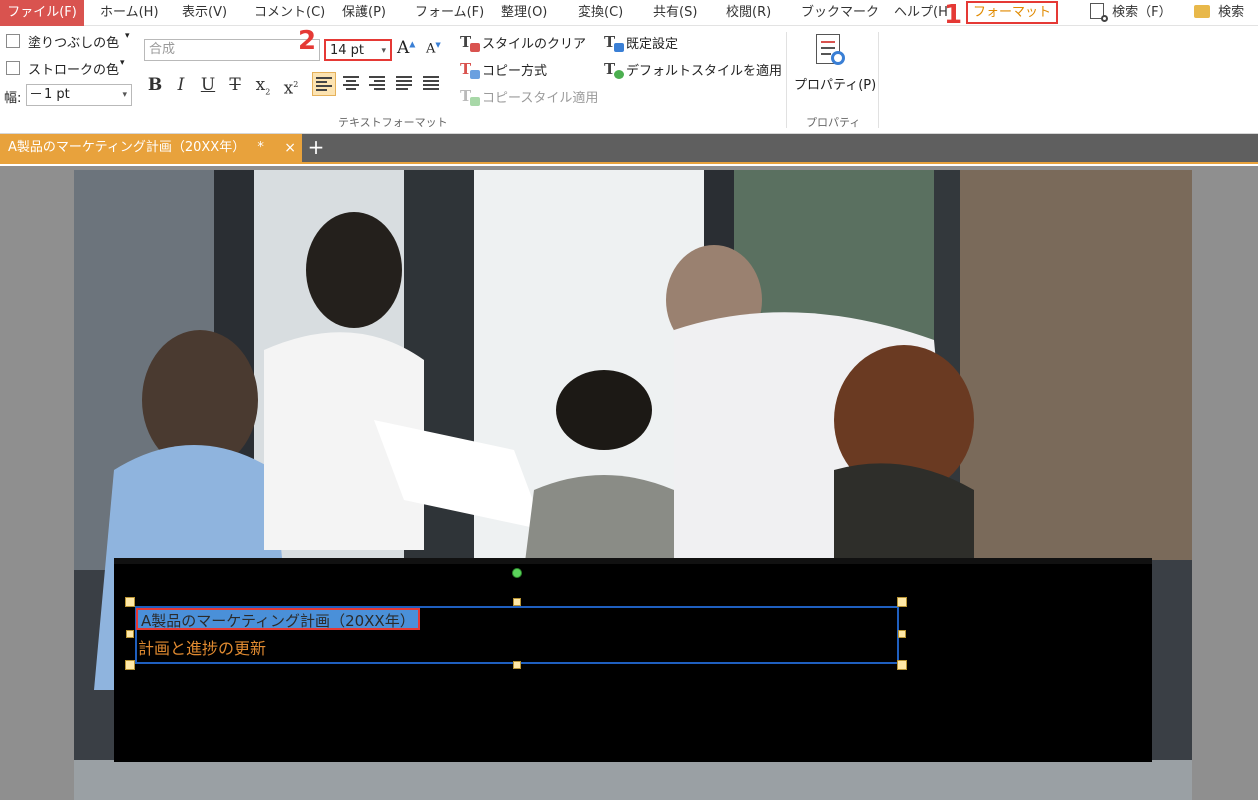 This screenshot has width=1258, height=800. Describe the element at coordinates (406, 48) in the screenshot. I see `increase-font-icon: A▲` at that location.